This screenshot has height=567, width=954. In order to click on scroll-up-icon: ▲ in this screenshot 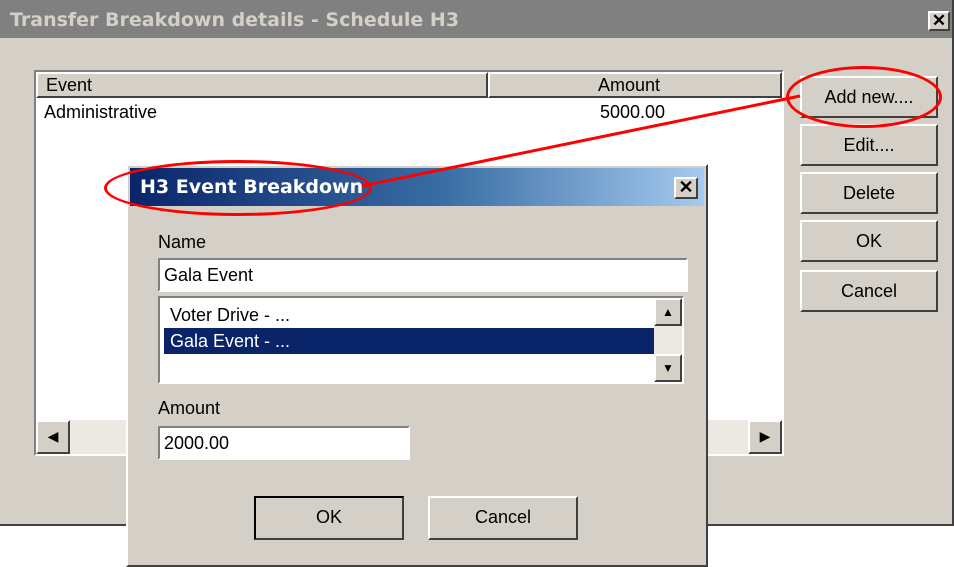, I will do `click(668, 312)`.